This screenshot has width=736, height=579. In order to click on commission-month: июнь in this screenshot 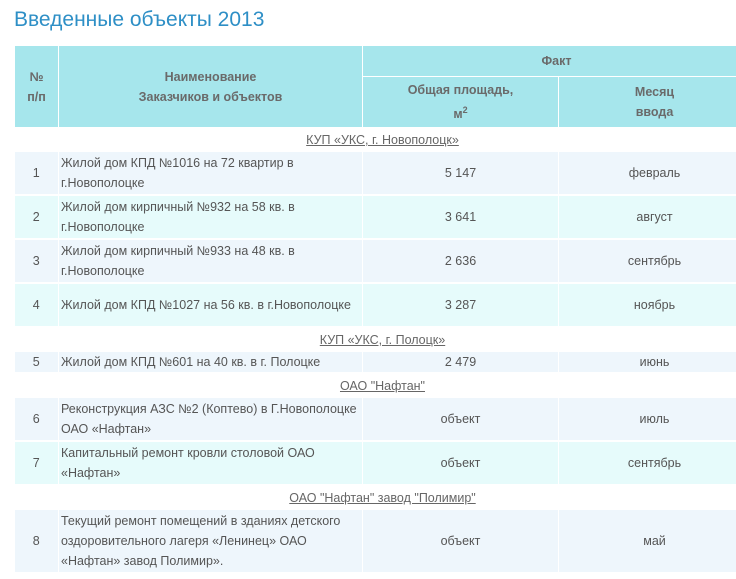, I will do `click(647, 363)`.